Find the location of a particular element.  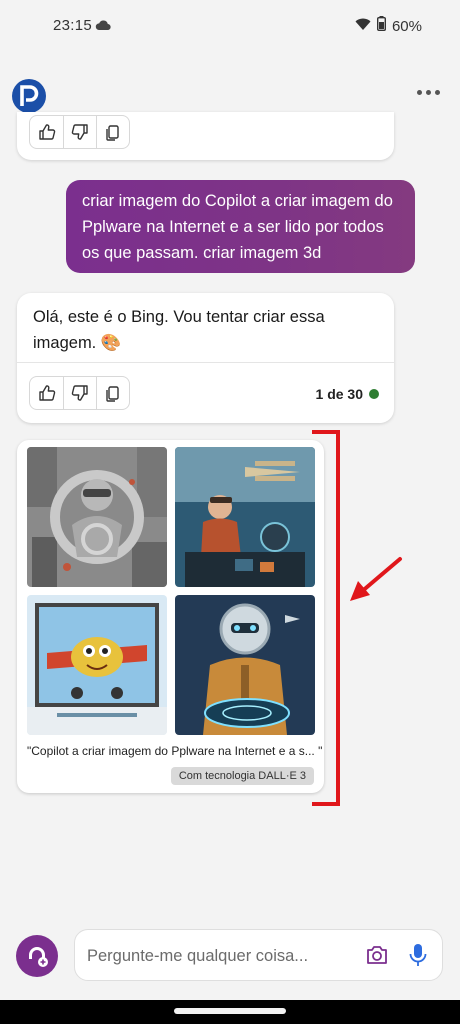

status-time: 23:15 is located at coordinates (73, 25).